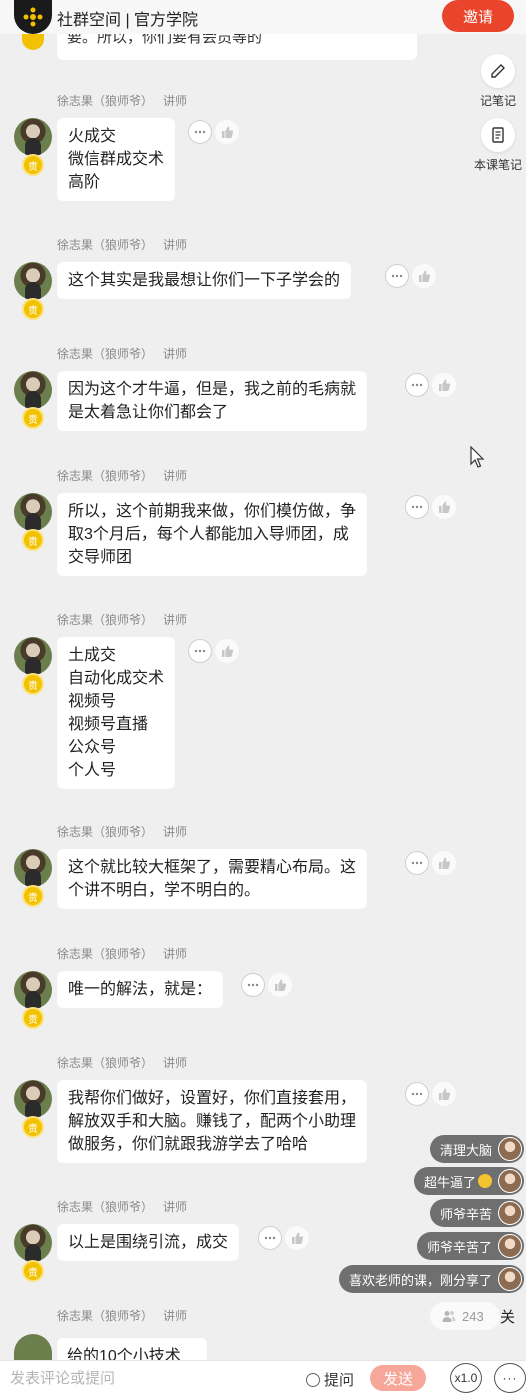 This screenshot has width=526, height=1393. I want to click on message-line: 个讲不明白，学不明白的。, so click(164, 890).